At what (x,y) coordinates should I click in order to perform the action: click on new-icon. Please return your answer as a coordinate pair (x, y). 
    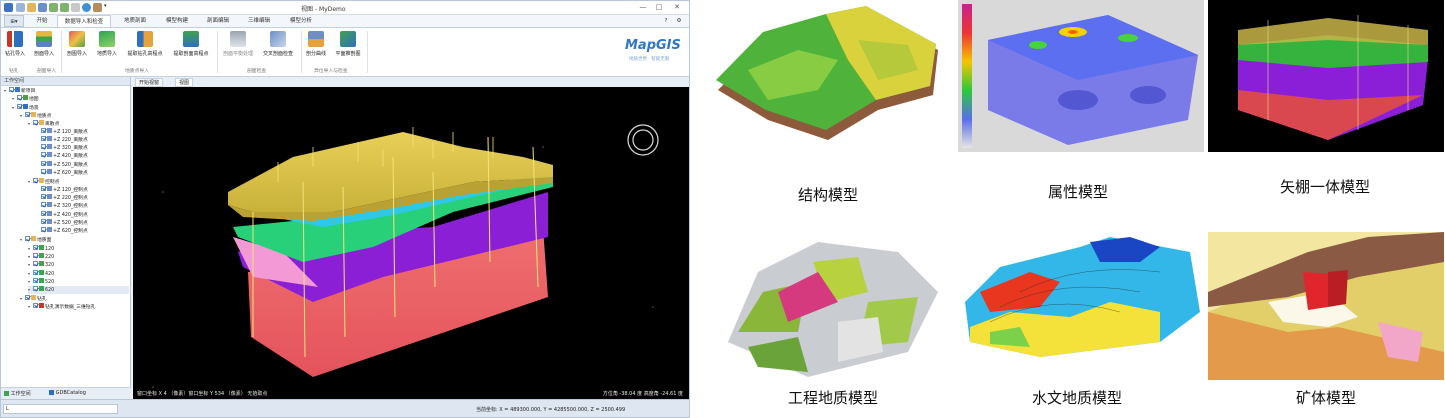
    Looking at the image, I should click on (20, 7).